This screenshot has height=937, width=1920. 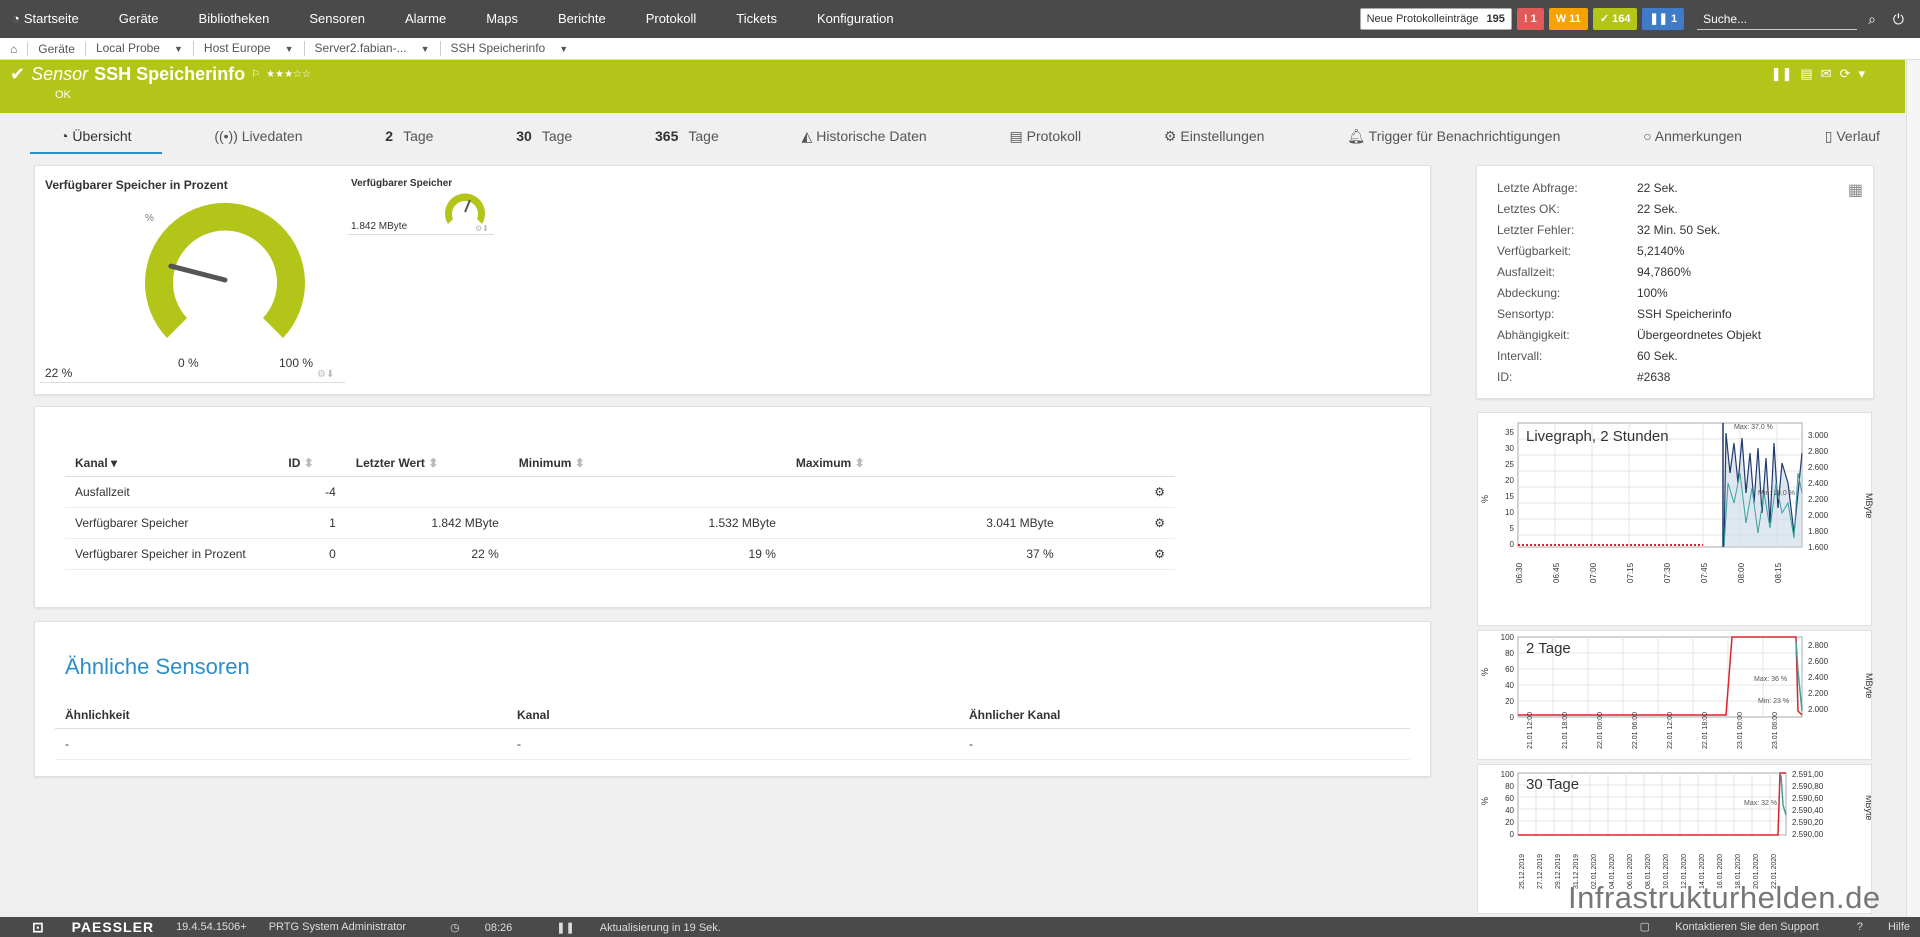 I want to click on header-actions: ❚❚ ▤ ✉ ⟳ ▾, so click(x=1818, y=74).